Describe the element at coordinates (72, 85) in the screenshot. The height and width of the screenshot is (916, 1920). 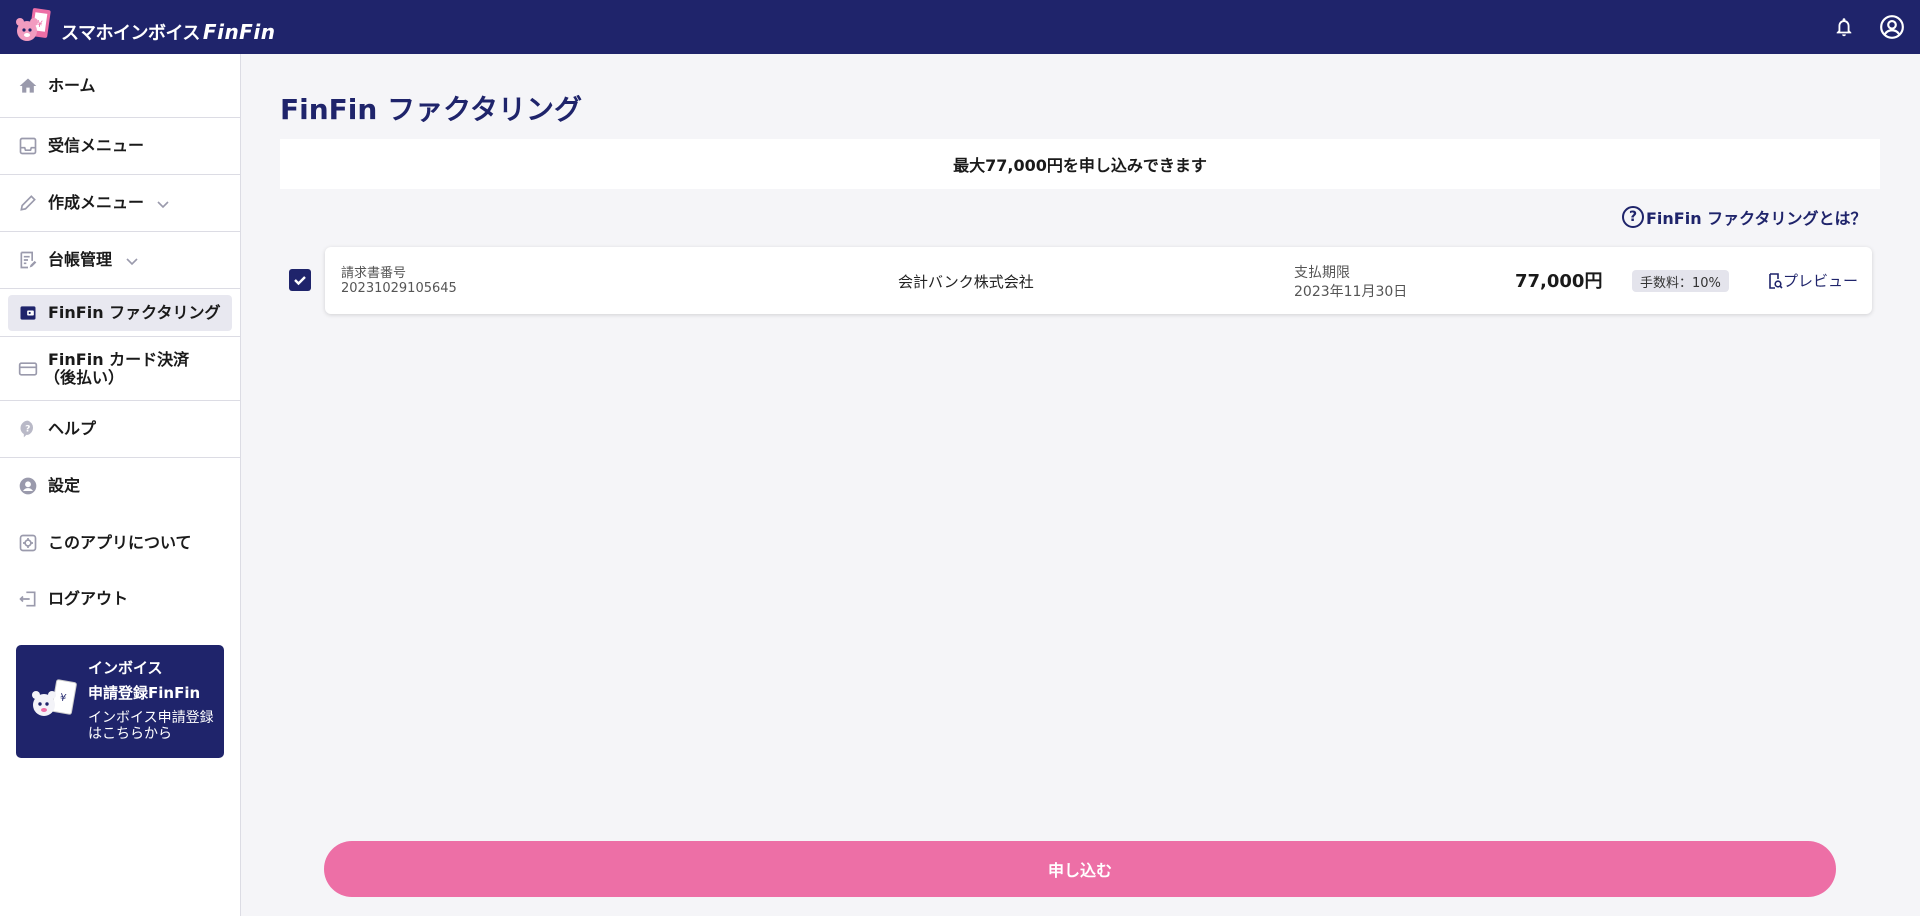
I see `sidebar-item-label: ホーム` at that location.